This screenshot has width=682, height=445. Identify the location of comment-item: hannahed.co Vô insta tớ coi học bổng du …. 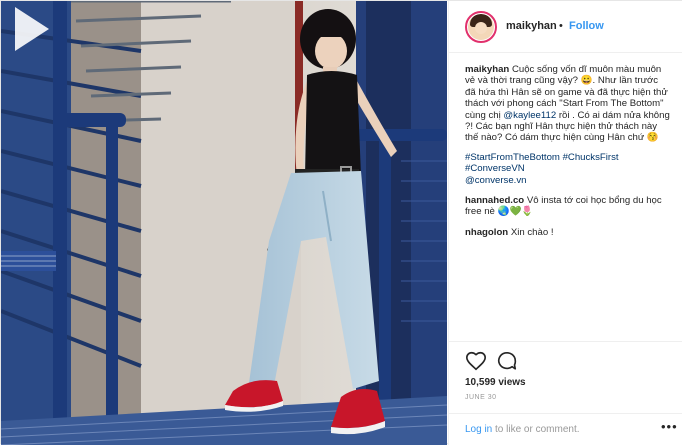
(568, 206).